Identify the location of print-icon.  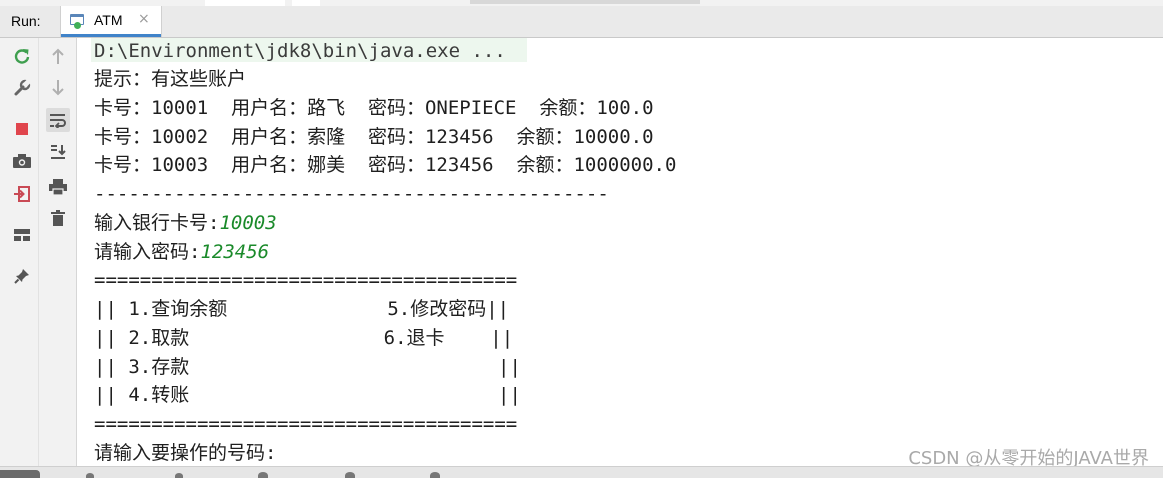
(58, 187).